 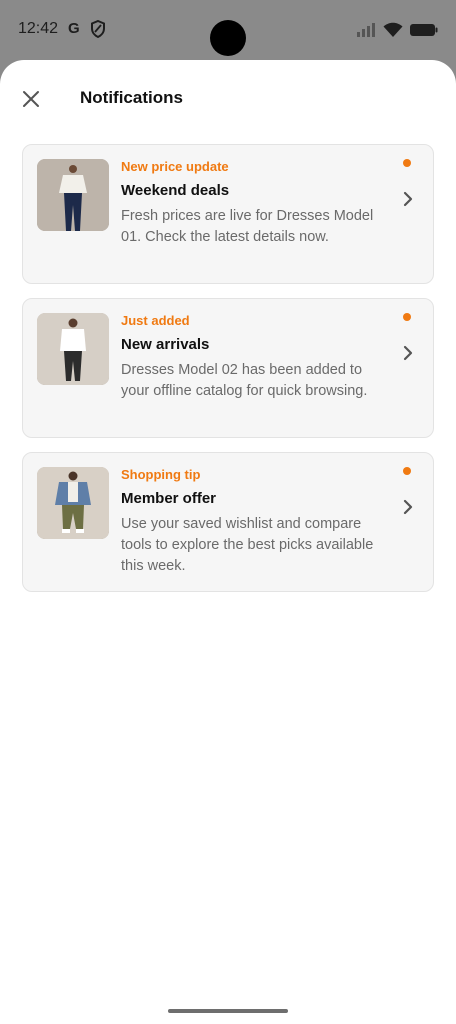 I want to click on google-g-icon: G, so click(x=74, y=28).